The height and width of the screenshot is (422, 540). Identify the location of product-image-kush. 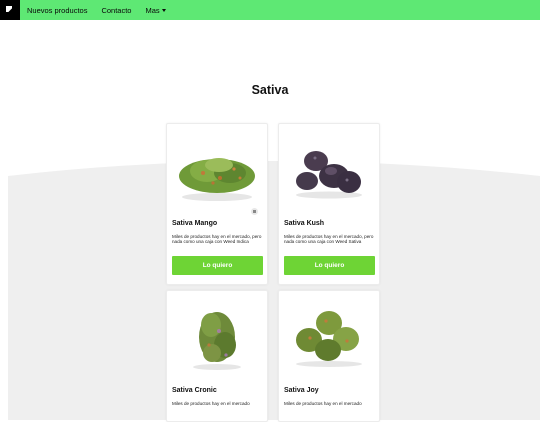
(329, 175).